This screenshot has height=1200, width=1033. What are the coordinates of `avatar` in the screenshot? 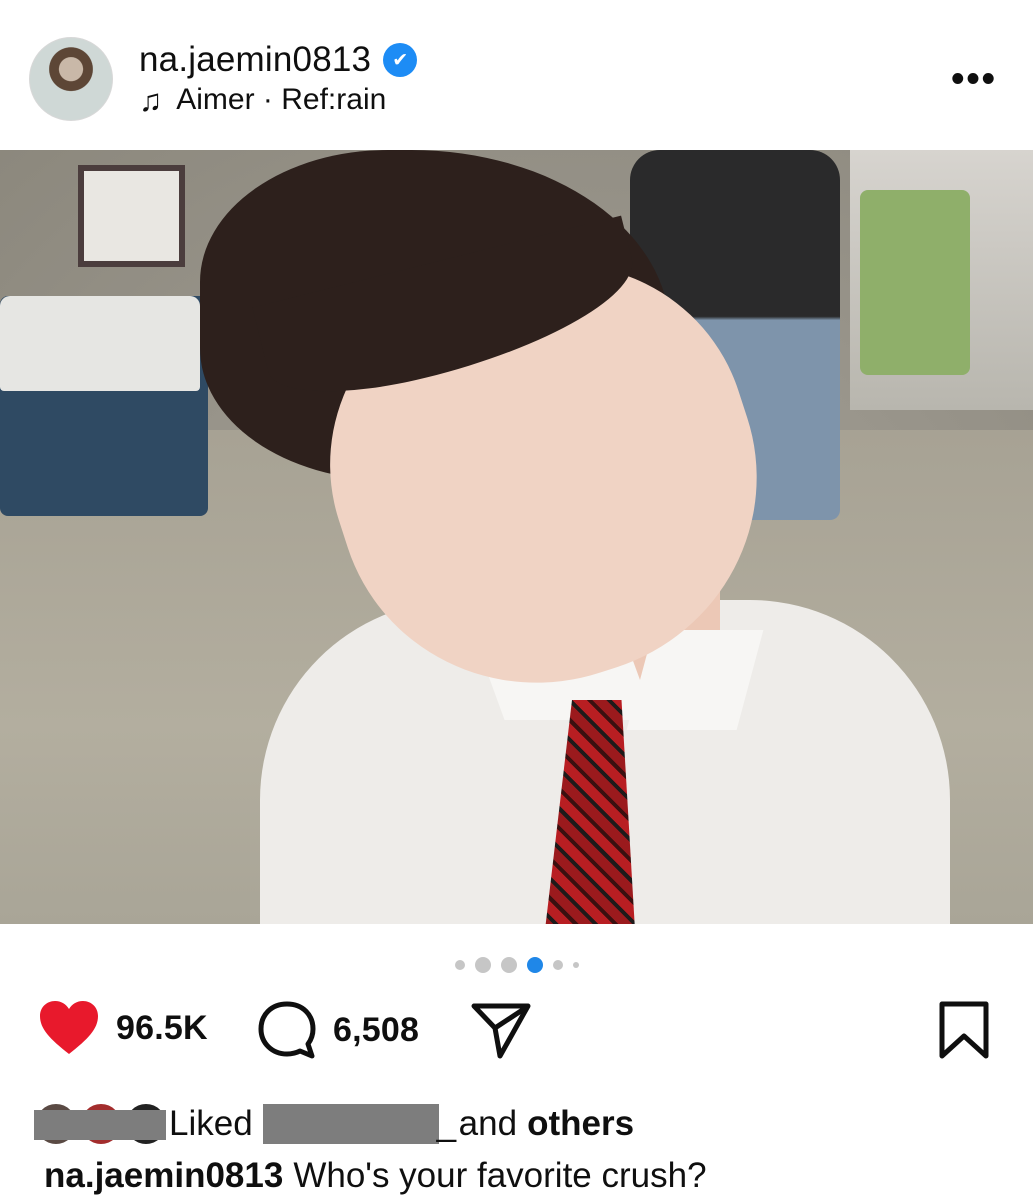 It's located at (71, 79).